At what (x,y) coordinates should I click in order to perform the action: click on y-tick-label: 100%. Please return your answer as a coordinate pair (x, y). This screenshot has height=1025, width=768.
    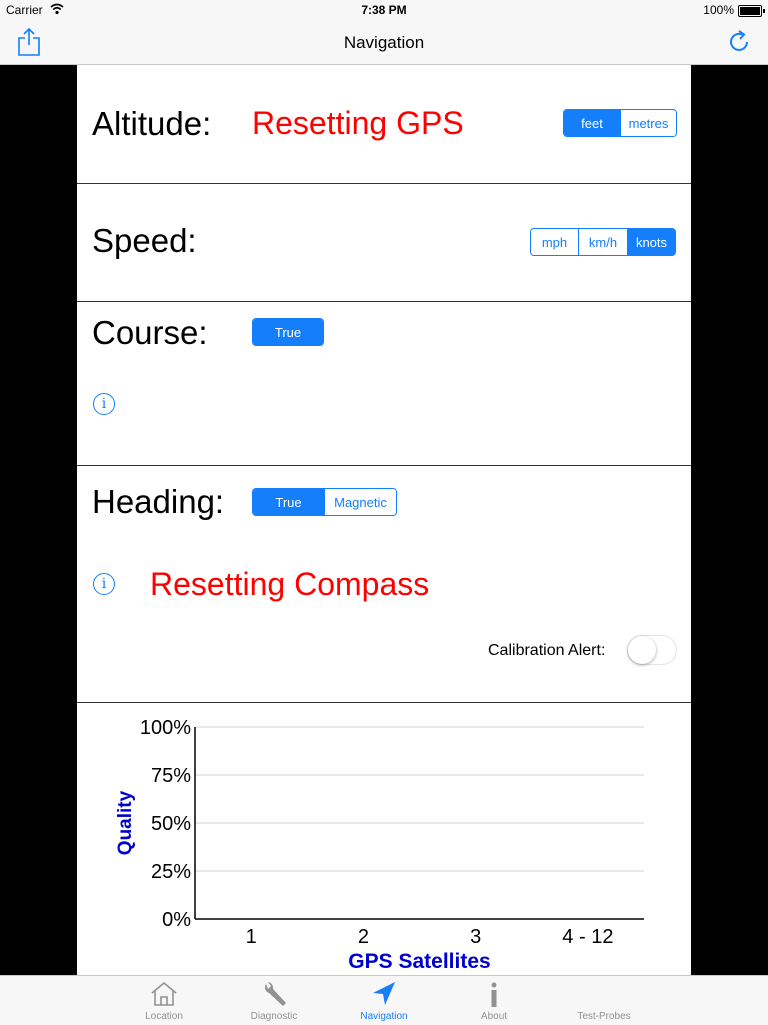
    Looking at the image, I should click on (165, 728).